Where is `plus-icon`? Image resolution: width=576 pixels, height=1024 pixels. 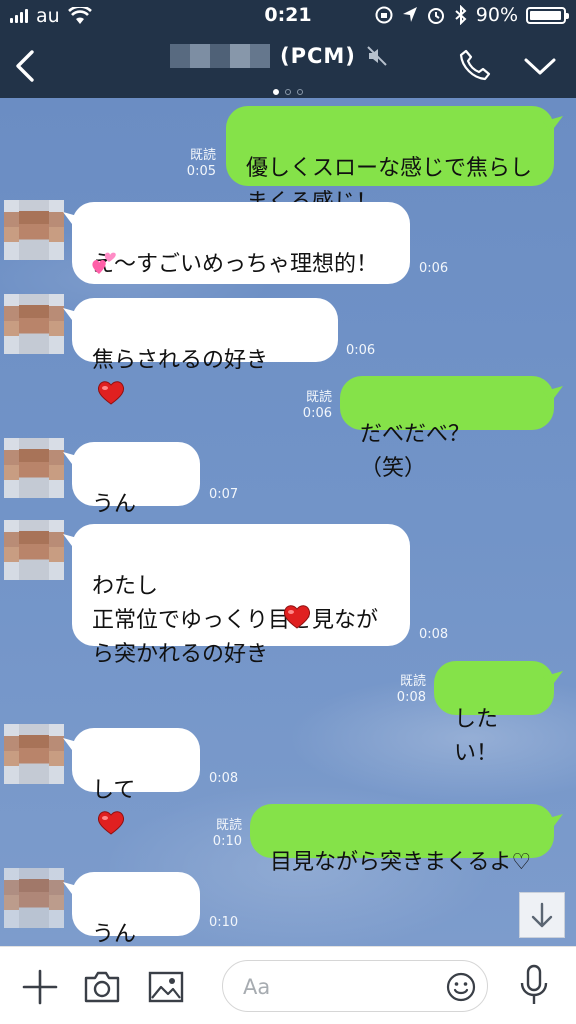 plus-icon is located at coordinates (40, 987).